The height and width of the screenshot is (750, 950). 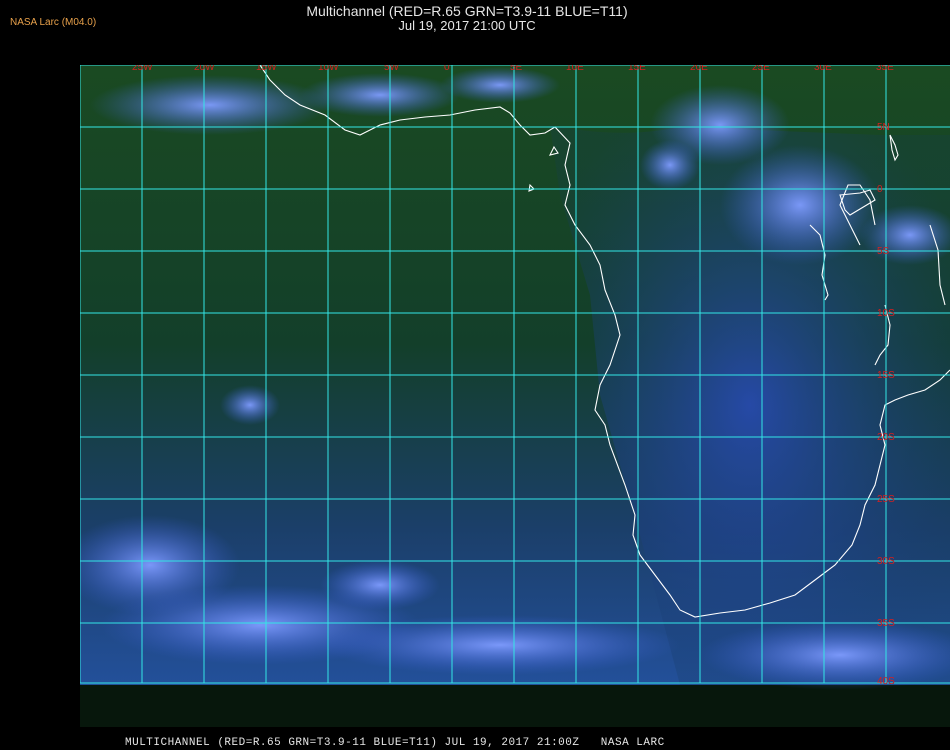 I want to click on map-timestamp: Jul 19, 2017 21:00 UTC, so click(x=467, y=25).